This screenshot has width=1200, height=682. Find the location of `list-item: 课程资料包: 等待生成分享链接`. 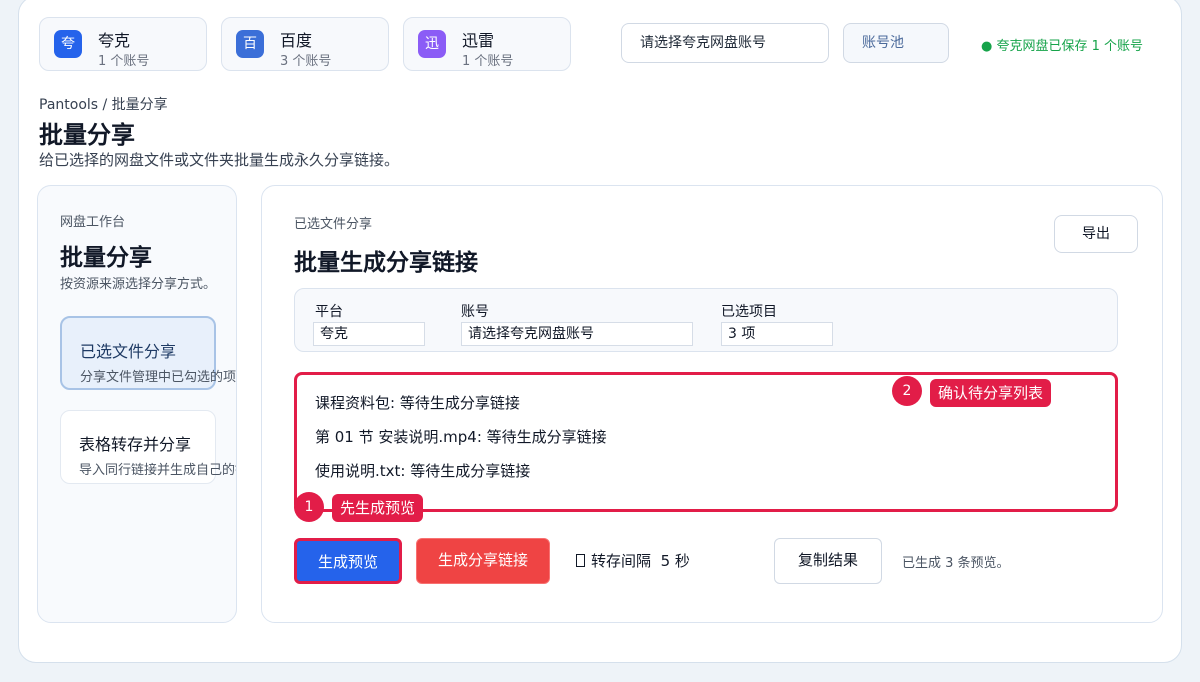

list-item: 课程资料包: 等待生成分享链接 is located at coordinates (417, 403).